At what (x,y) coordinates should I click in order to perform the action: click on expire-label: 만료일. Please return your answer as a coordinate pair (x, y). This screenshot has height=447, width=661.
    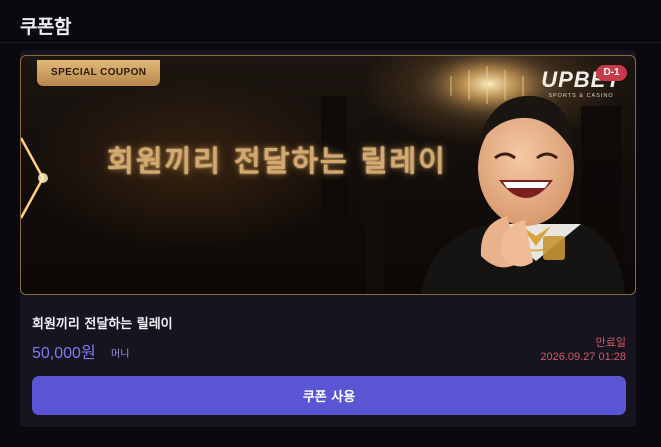
    Looking at the image, I should click on (610, 342).